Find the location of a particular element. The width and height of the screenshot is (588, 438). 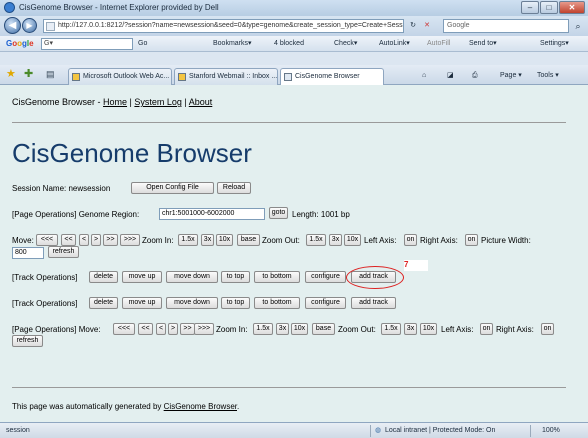

goto-button: goto is located at coordinates (278, 213).